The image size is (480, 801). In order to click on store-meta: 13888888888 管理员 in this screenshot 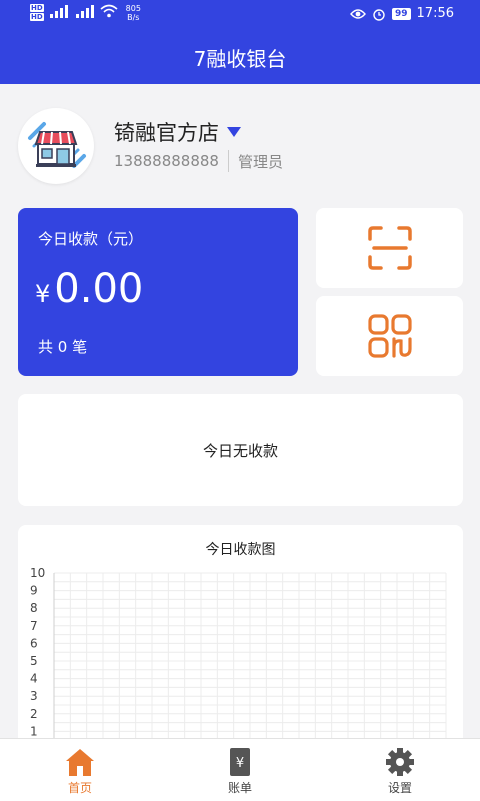, I will do `click(198, 161)`.